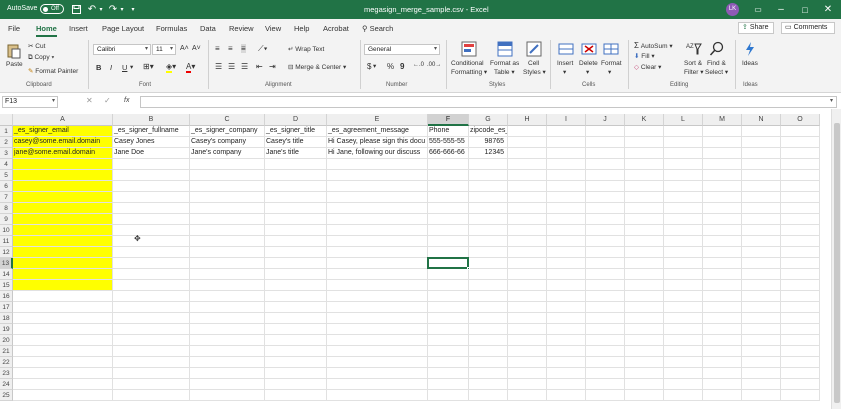 Image resolution: width=841 pixels, height=409 pixels. I want to click on cell-e18, so click(377, 318).